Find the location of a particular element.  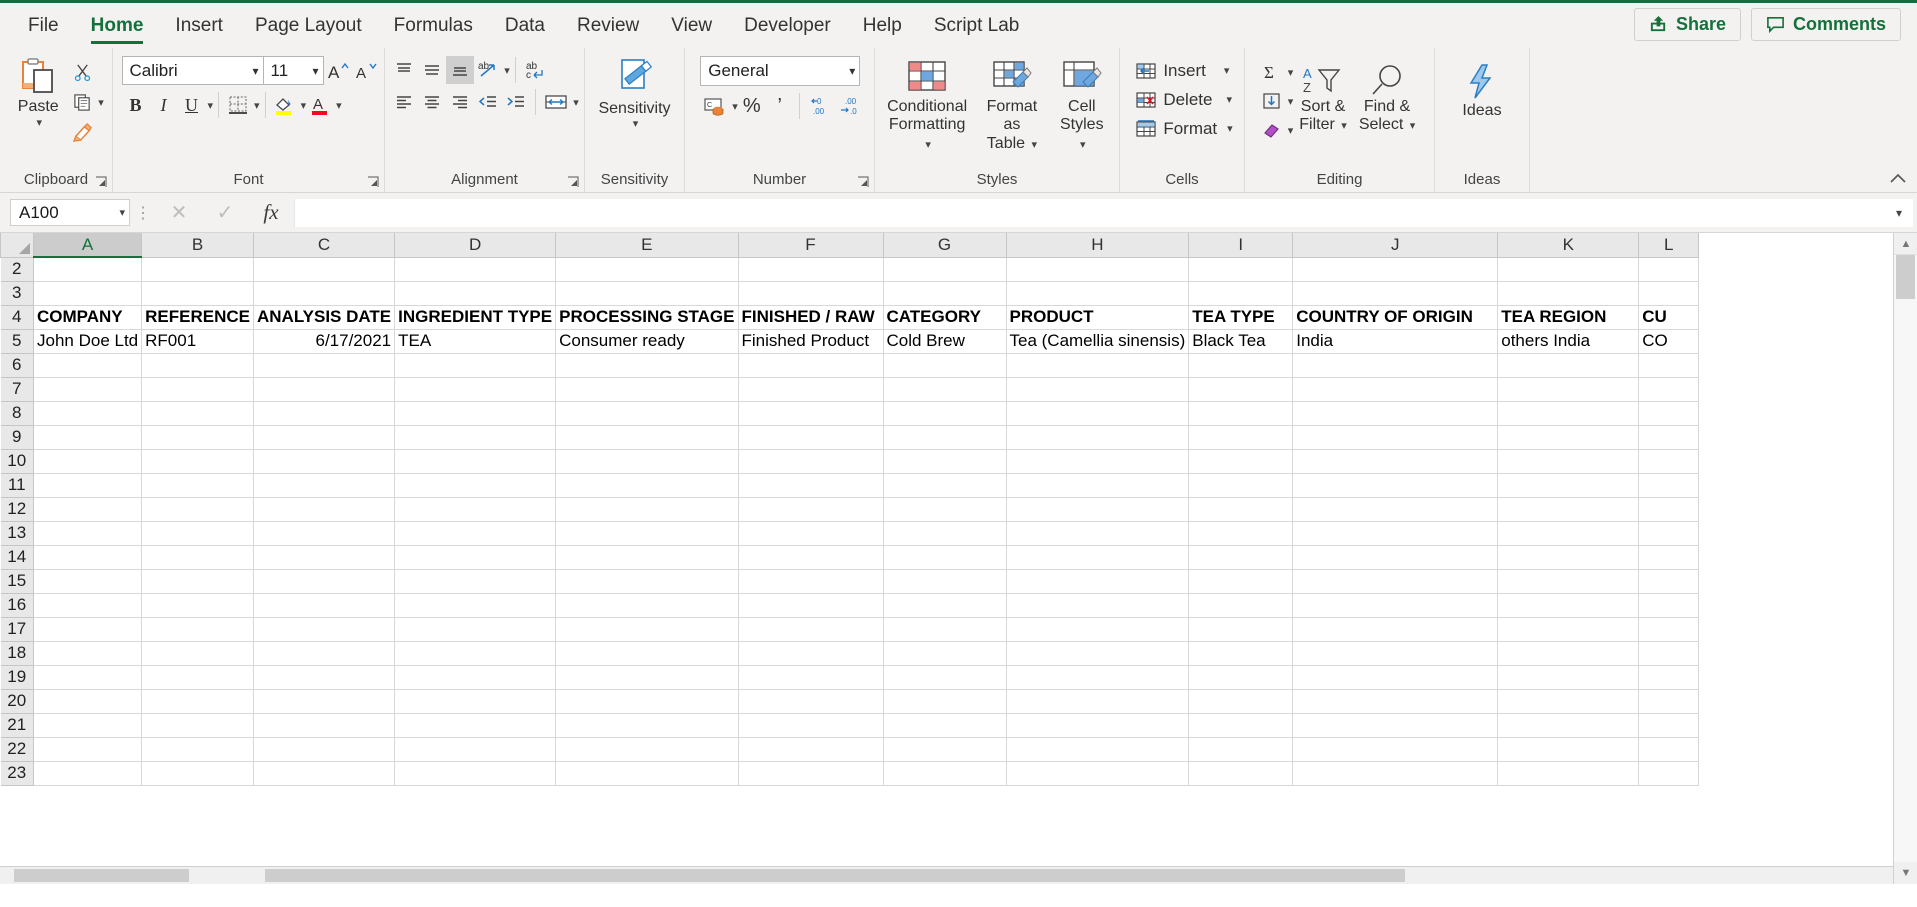

align-top-button is located at coordinates (404, 70).